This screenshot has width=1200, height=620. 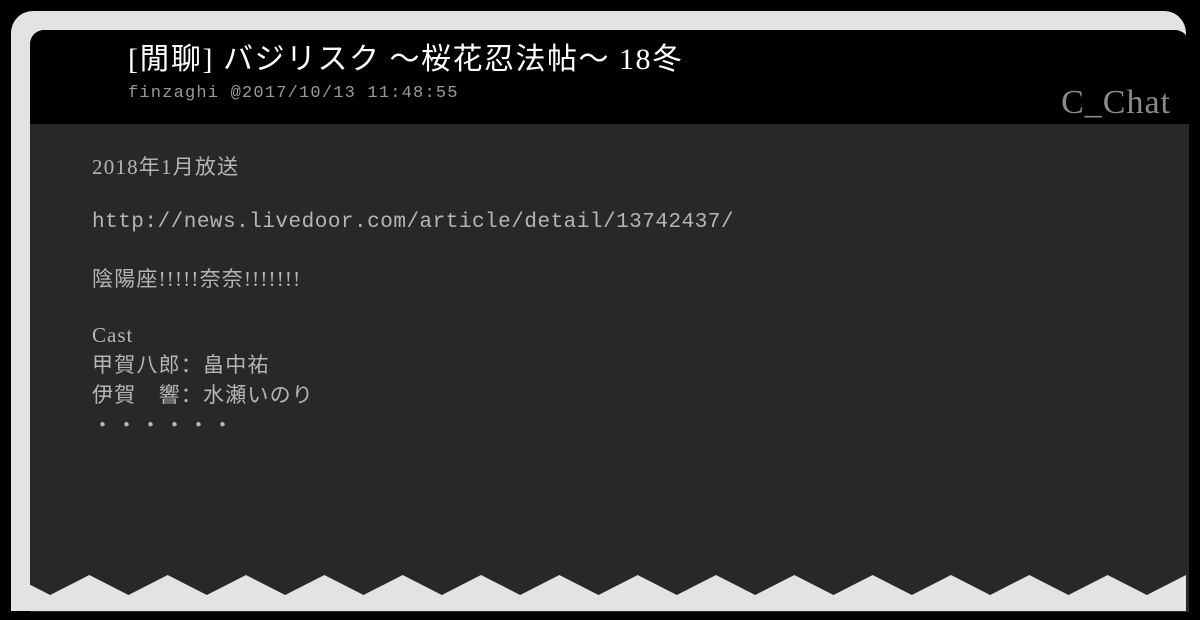 I want to click on post-meta: finzaghi @2017/10/13 11:48:55, so click(x=293, y=93).